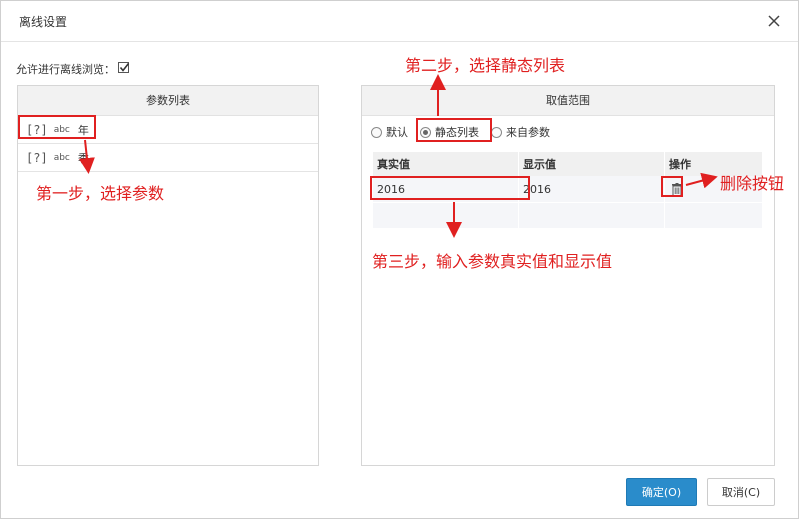  Describe the element at coordinates (100, 193) in the screenshot. I see `annotation-step1: 第一步，选择参数` at that location.